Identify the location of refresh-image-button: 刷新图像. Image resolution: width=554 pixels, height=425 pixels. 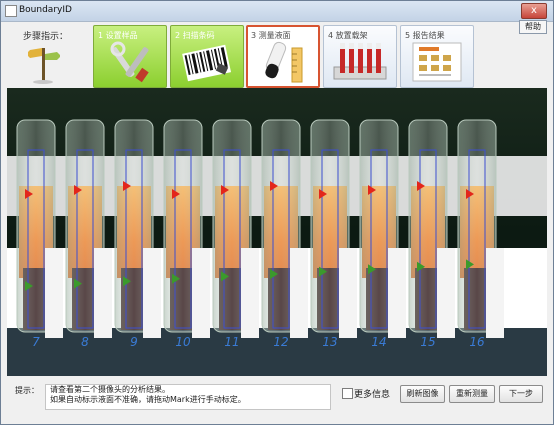
(422, 394).